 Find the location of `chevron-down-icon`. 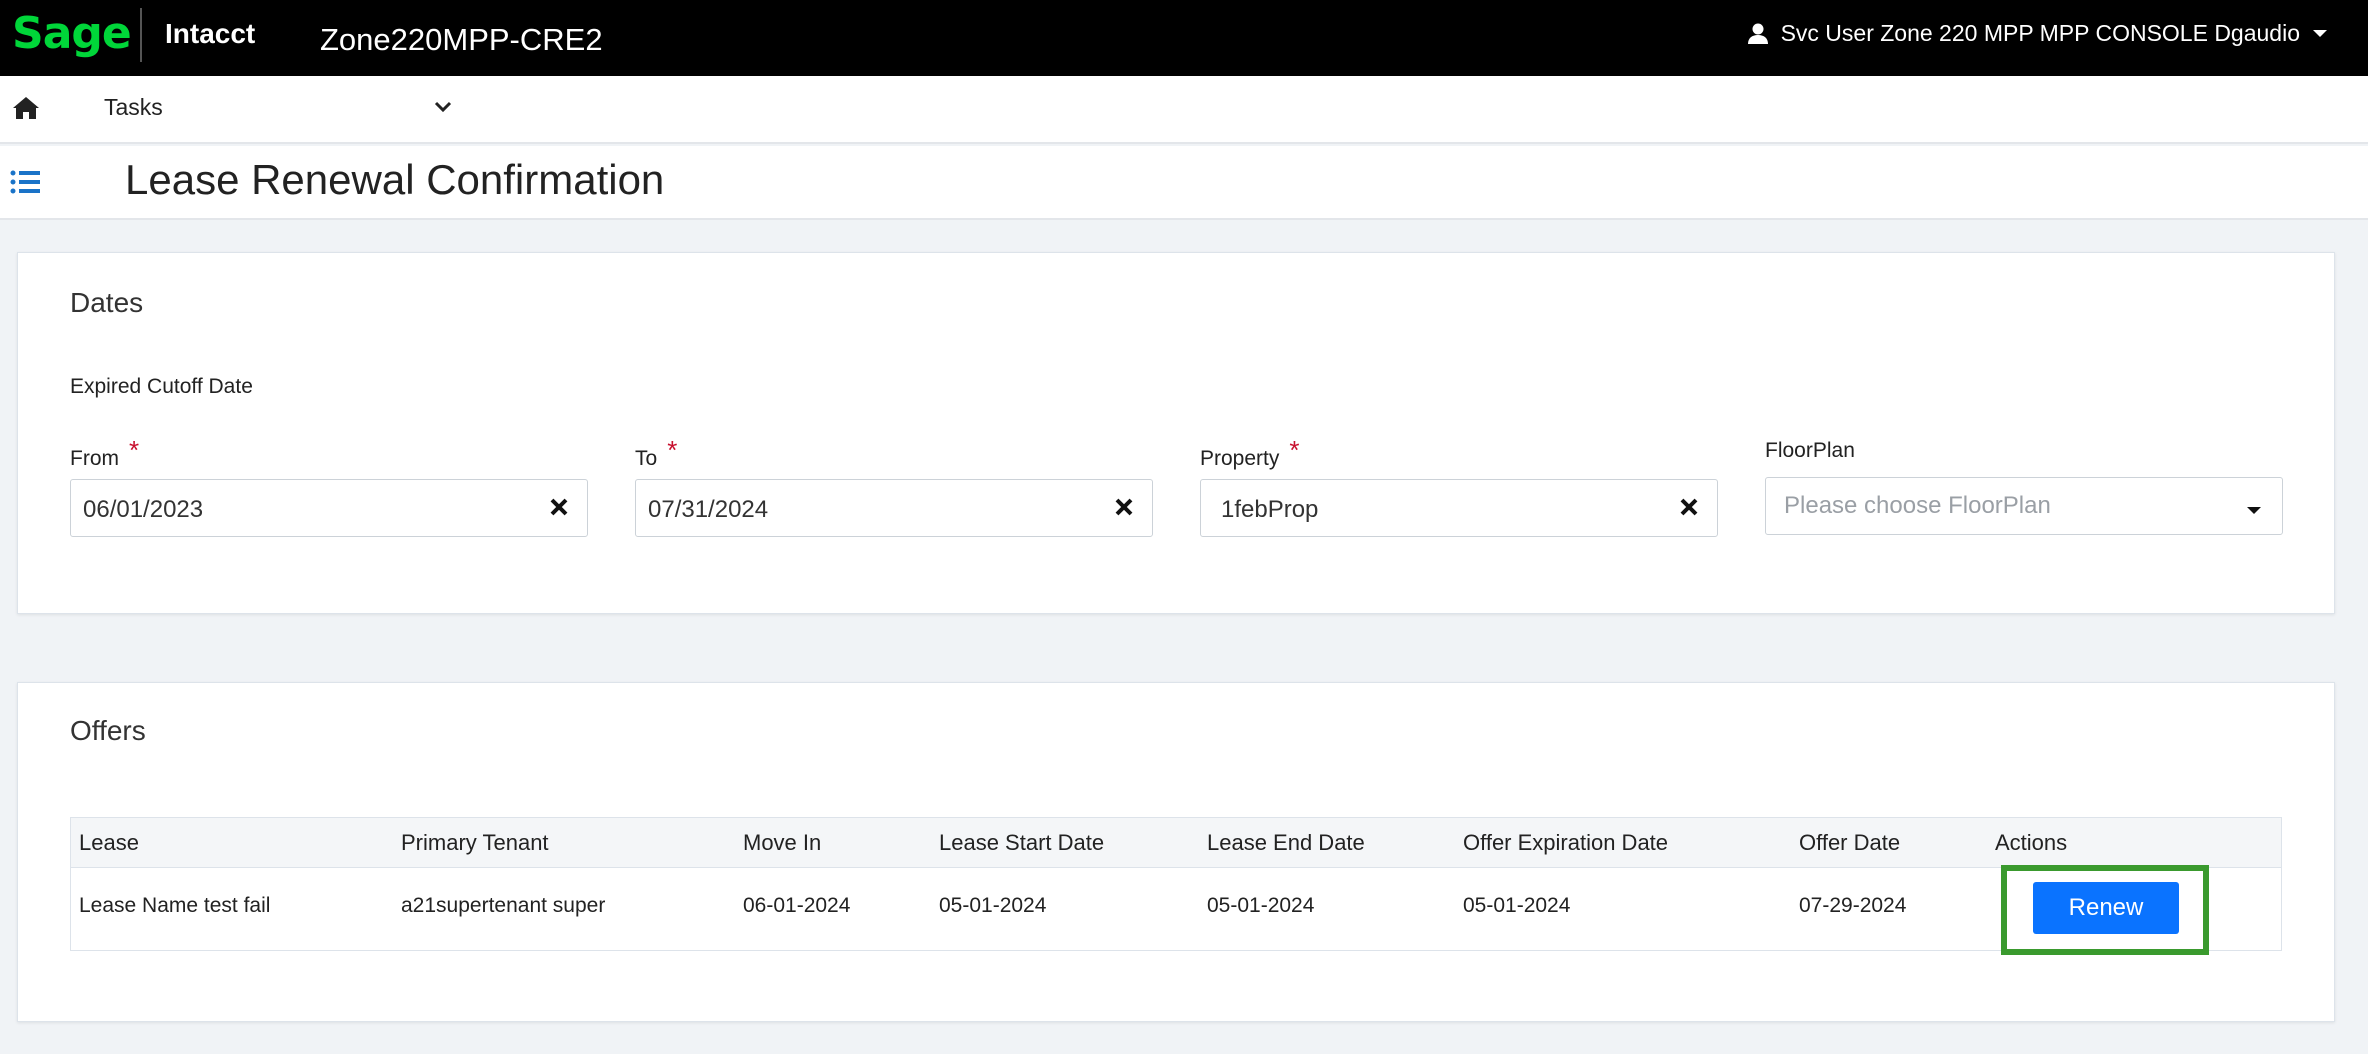

chevron-down-icon is located at coordinates (443, 109).